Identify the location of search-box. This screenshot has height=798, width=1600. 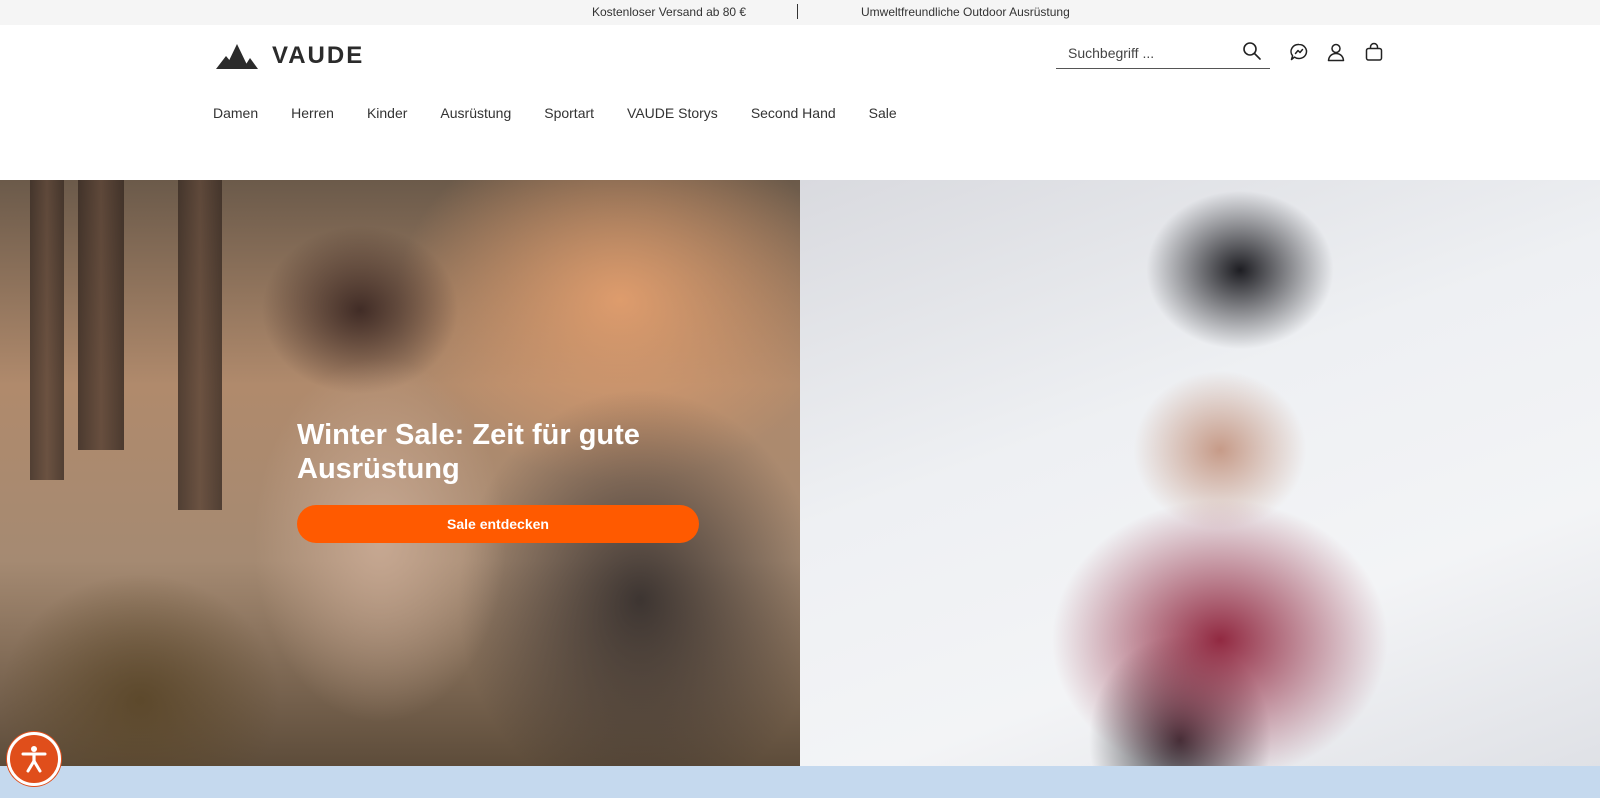
(1163, 53).